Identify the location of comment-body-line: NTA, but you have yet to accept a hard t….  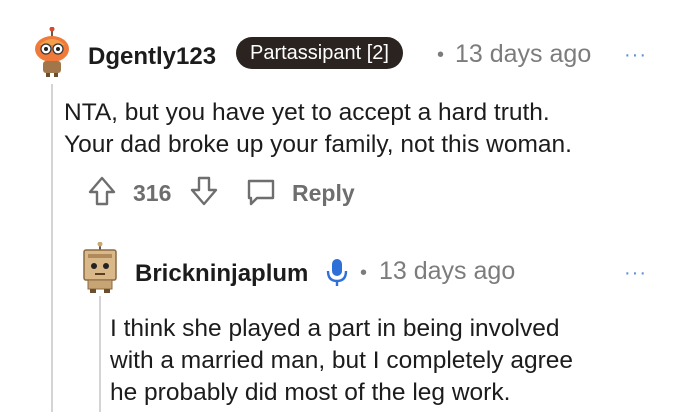
(307, 112).